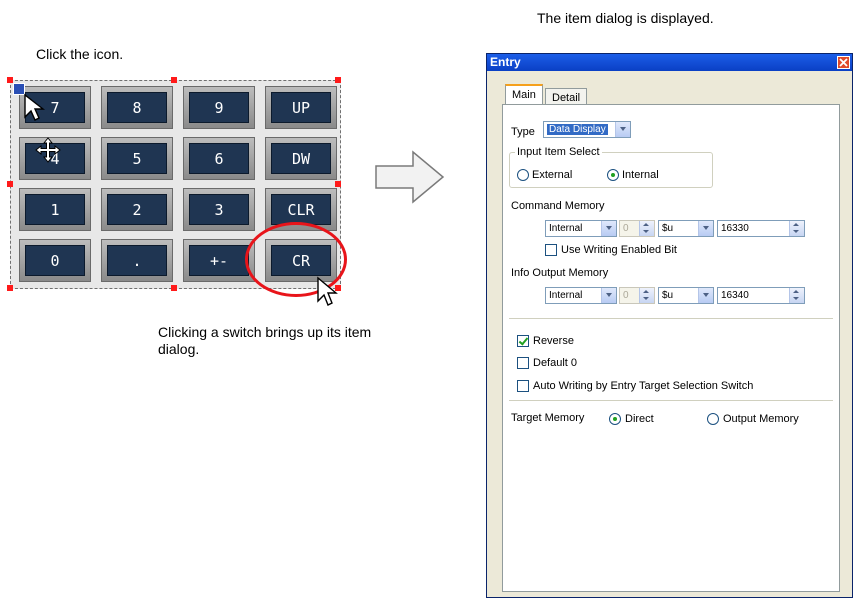 The image size is (867, 598). What do you see at coordinates (523, 363) in the screenshot?
I see `default-zero-checkbox` at bounding box center [523, 363].